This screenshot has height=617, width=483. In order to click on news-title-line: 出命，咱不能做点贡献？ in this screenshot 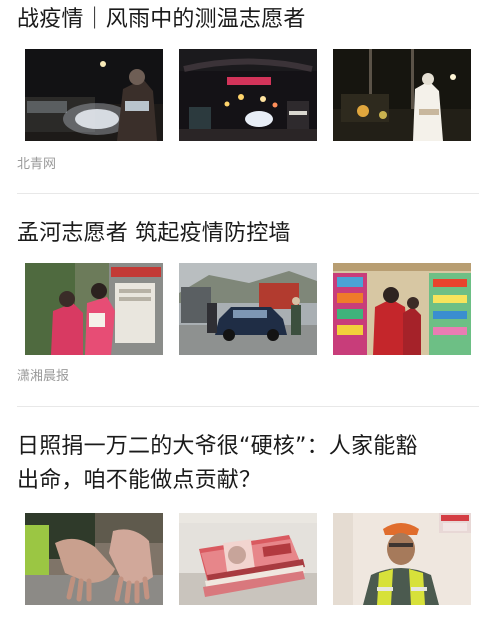, I will do `click(139, 480)`.